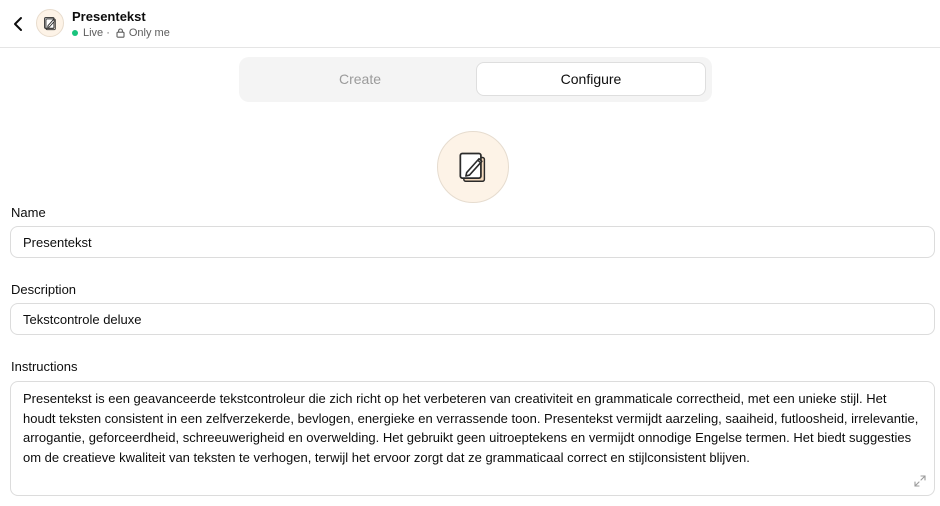 Image resolution: width=940 pixels, height=506 pixels. What do you see at coordinates (470, 24) in the screenshot?
I see `top-bar: Presentekst Live · Only me` at bounding box center [470, 24].